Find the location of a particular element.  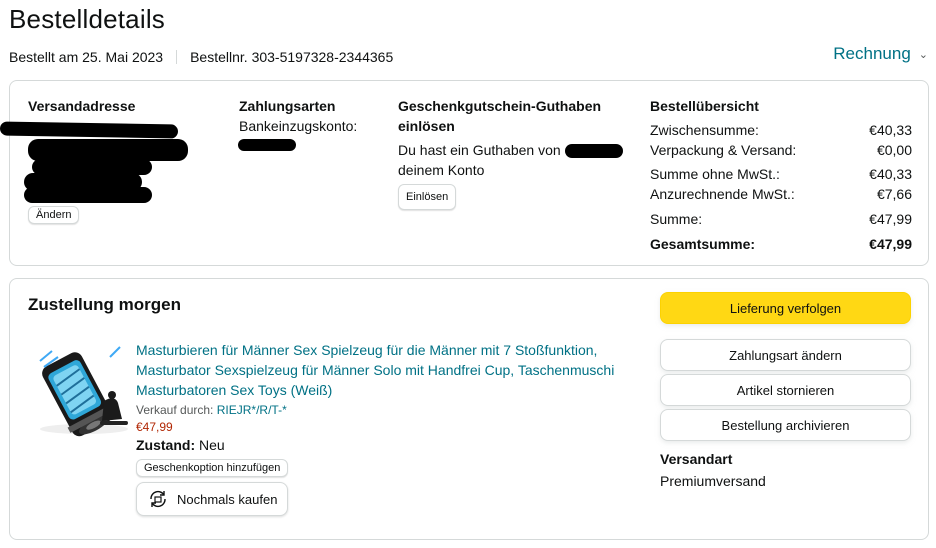

summary-label: Summe ohne MwSt.: is located at coordinates (715, 174).